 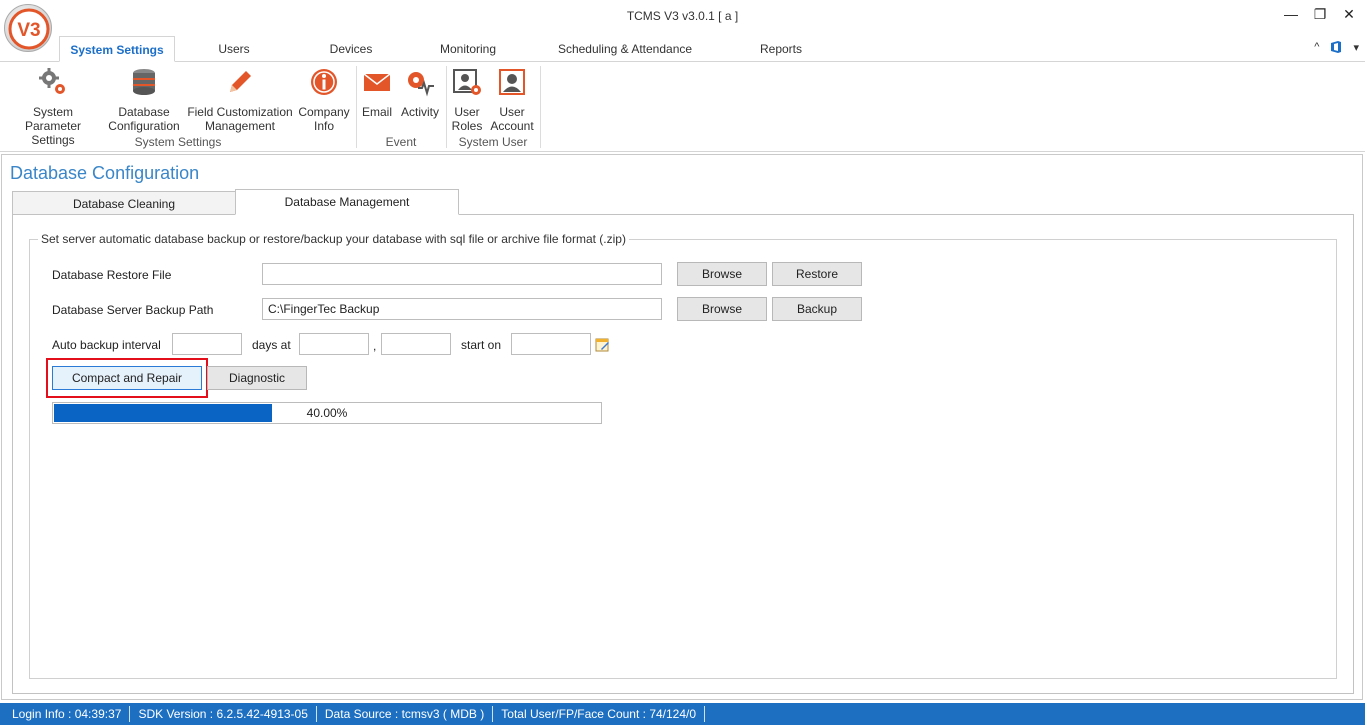 I want to click on v3-logo-icon: V3, so click(x=29, y=29).